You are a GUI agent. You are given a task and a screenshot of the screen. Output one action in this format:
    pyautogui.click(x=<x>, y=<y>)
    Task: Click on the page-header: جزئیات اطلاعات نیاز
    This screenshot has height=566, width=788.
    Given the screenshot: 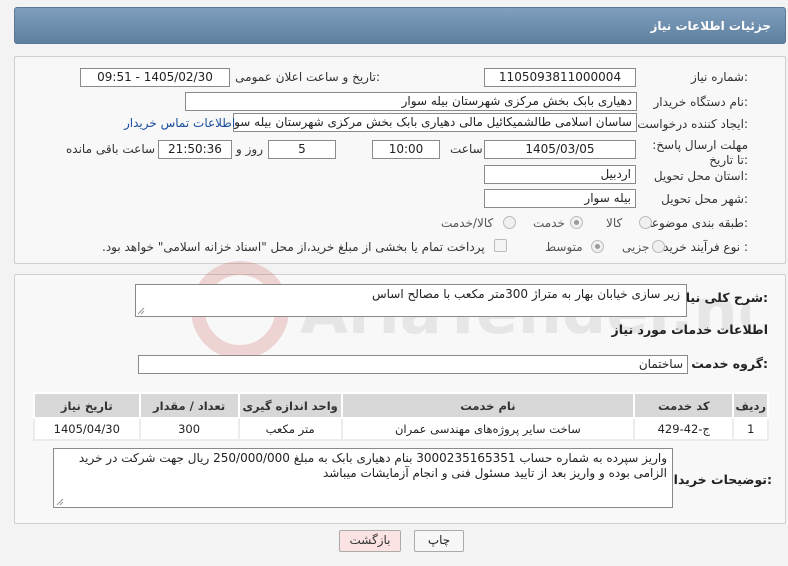 What is the action you would take?
    pyautogui.click(x=400, y=25)
    